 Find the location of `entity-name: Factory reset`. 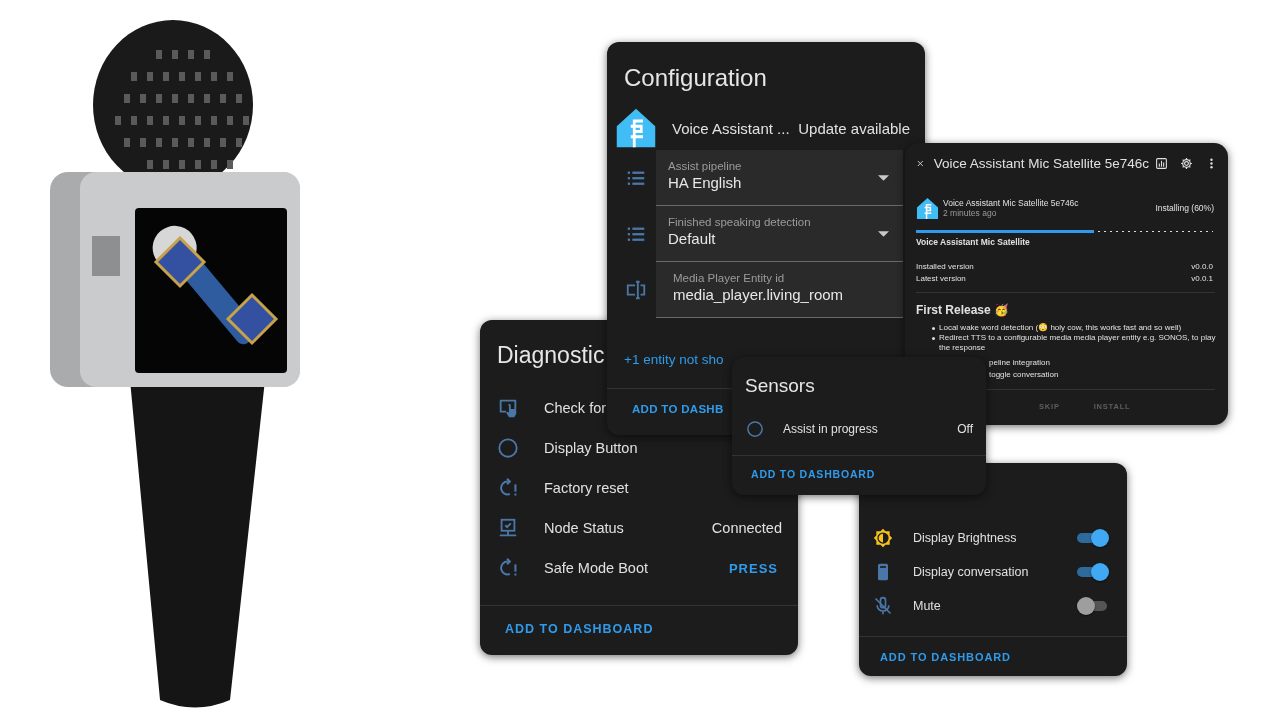

entity-name: Factory reset is located at coordinates (586, 488).